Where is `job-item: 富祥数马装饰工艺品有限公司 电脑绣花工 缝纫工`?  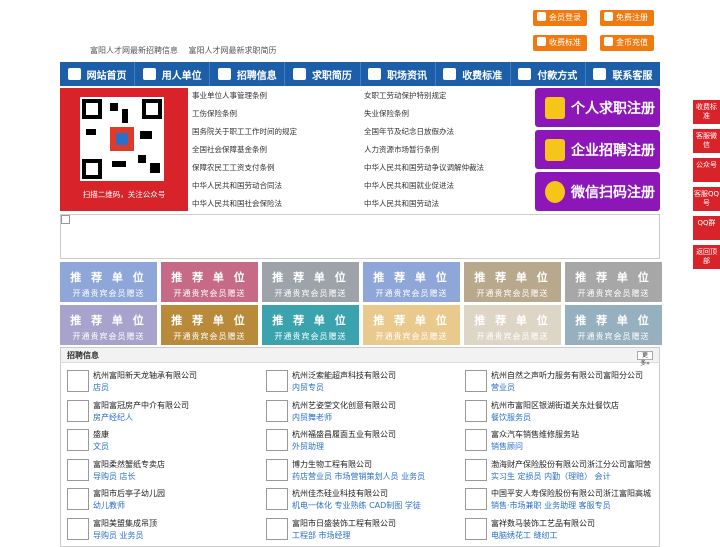 job-item: 富祥数马装饰工艺品有限公司 电脑绣花工 缝纫工 is located at coordinates (556, 531).